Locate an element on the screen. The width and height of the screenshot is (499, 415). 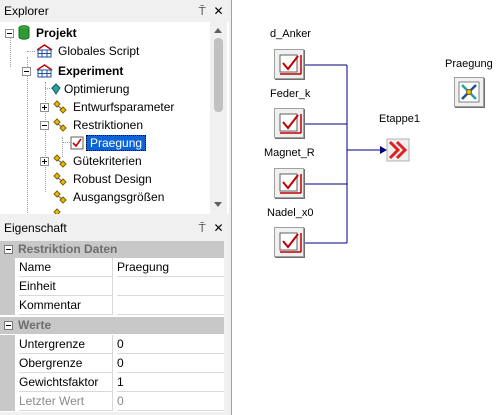
tree-item-optimierung: Optimierung is located at coordinates (105, 89).